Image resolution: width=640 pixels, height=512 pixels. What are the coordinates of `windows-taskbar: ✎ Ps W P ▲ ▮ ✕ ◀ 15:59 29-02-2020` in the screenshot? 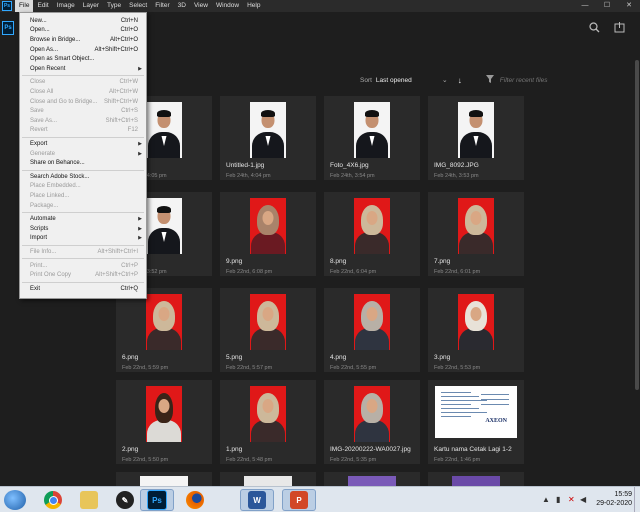 It's located at (320, 499).